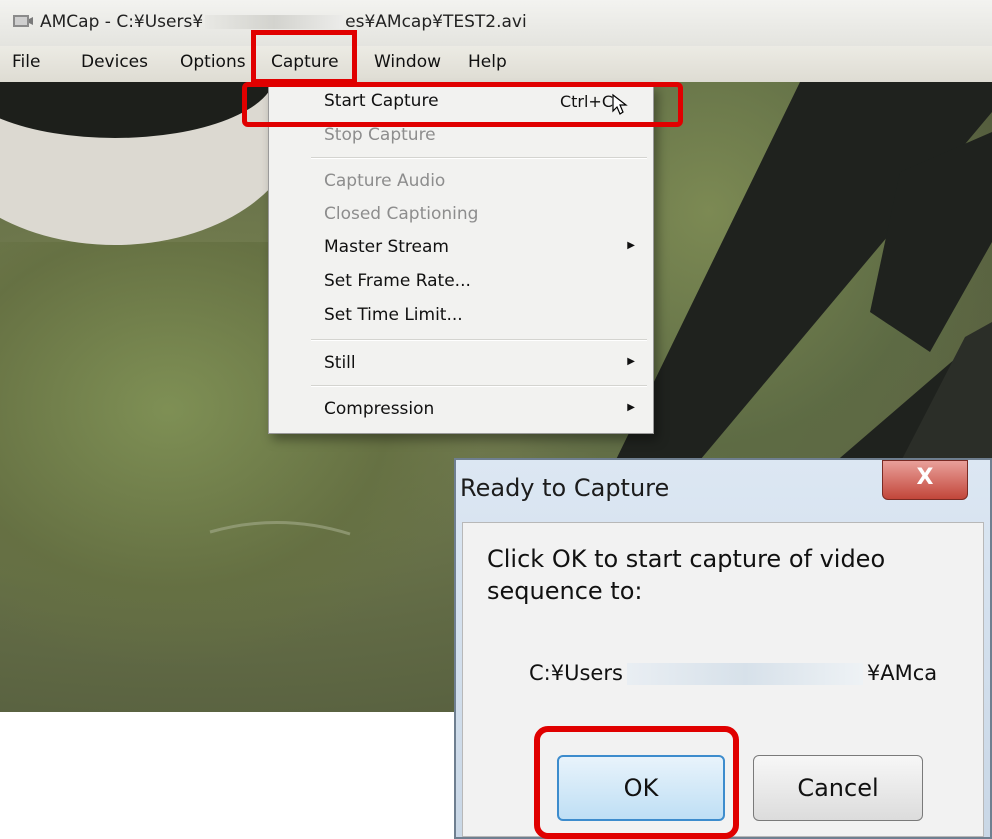  Describe the element at coordinates (26, 62) in the screenshot. I see `menu-file: File` at that location.